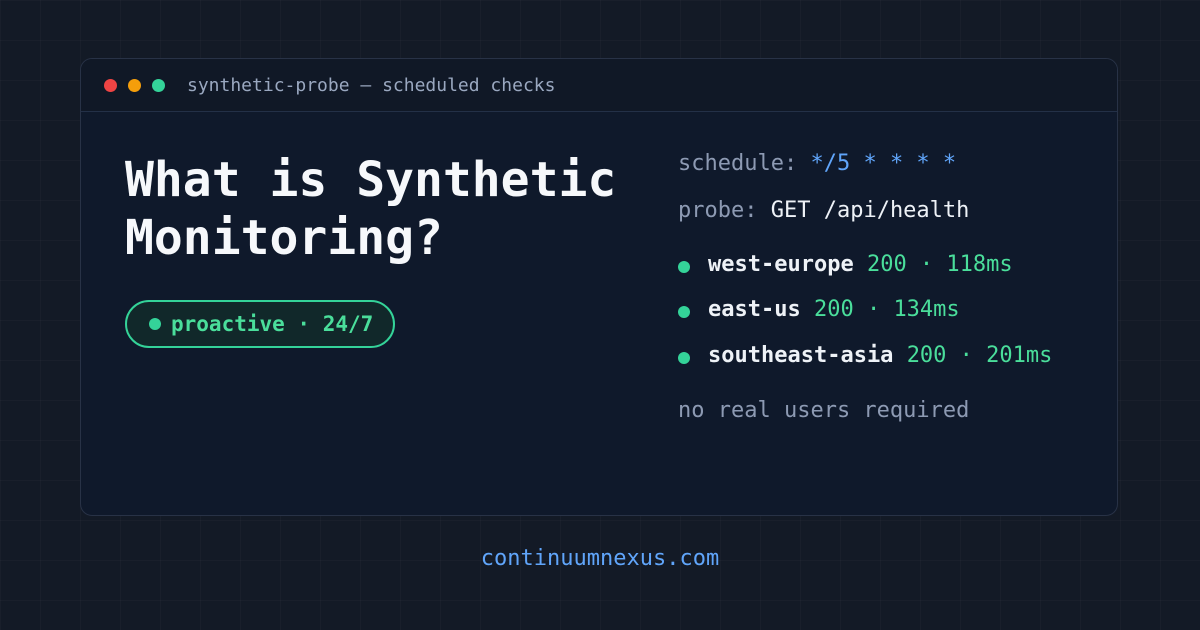 Image resolution: width=1200 pixels, height=630 pixels. I want to click on schedule-value: */5 * * * *, so click(883, 163).